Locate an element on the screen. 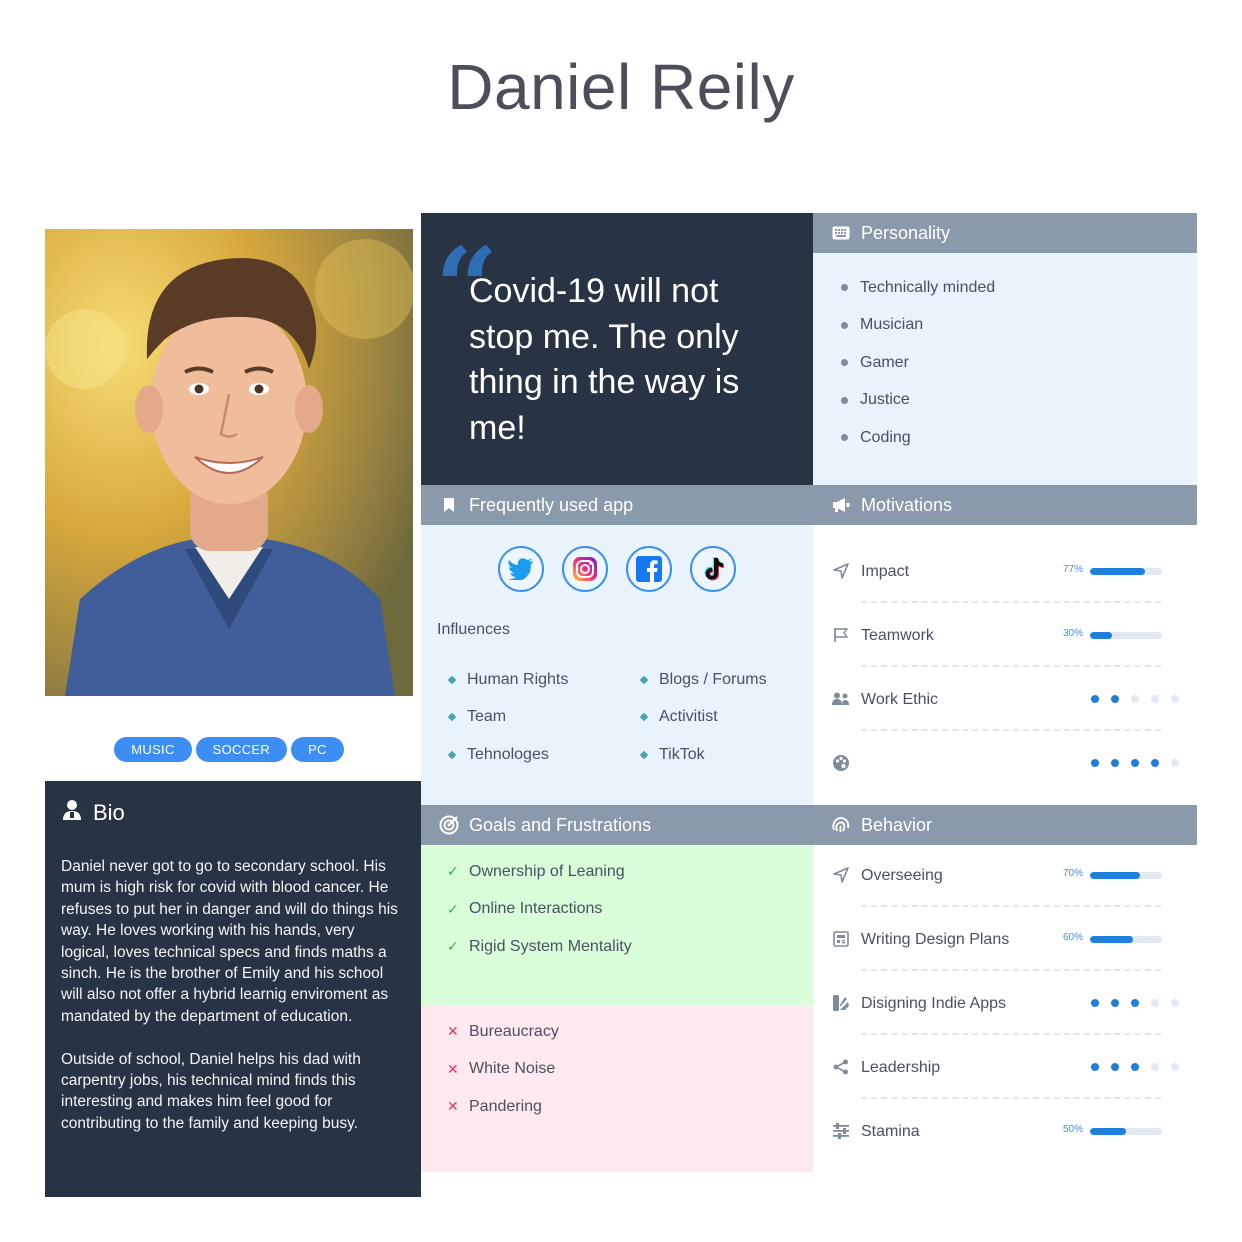  instagram-icon is located at coordinates (585, 569).